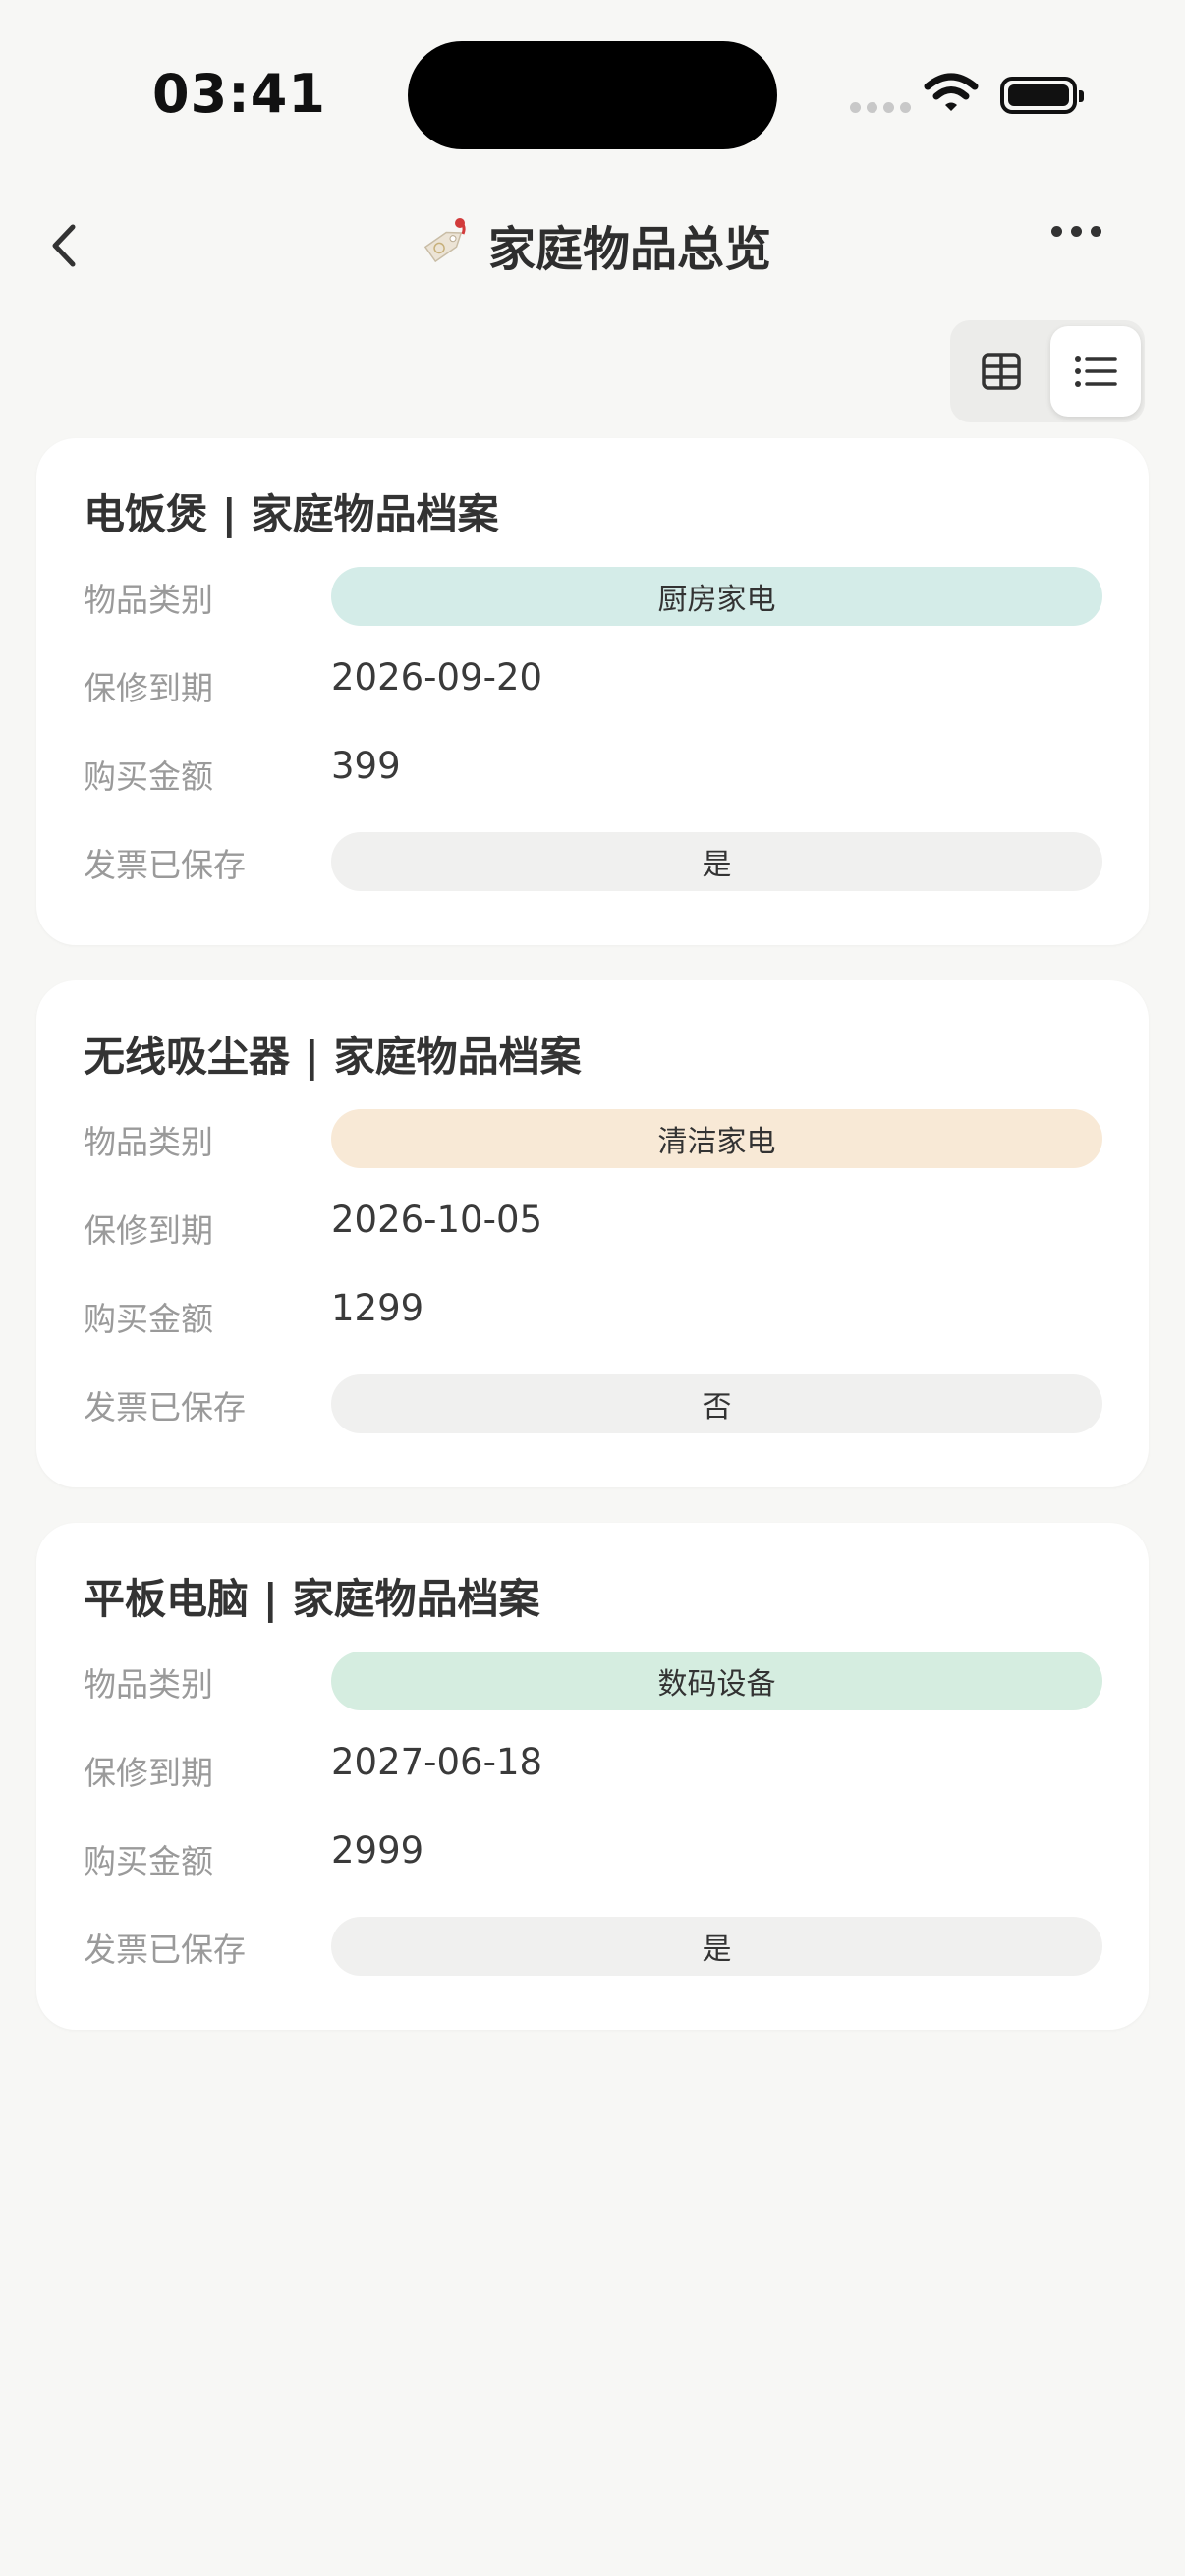 The height and width of the screenshot is (2576, 1185). Describe the element at coordinates (437, 1762) in the screenshot. I see `warranty-value: 2027-06-18` at that location.